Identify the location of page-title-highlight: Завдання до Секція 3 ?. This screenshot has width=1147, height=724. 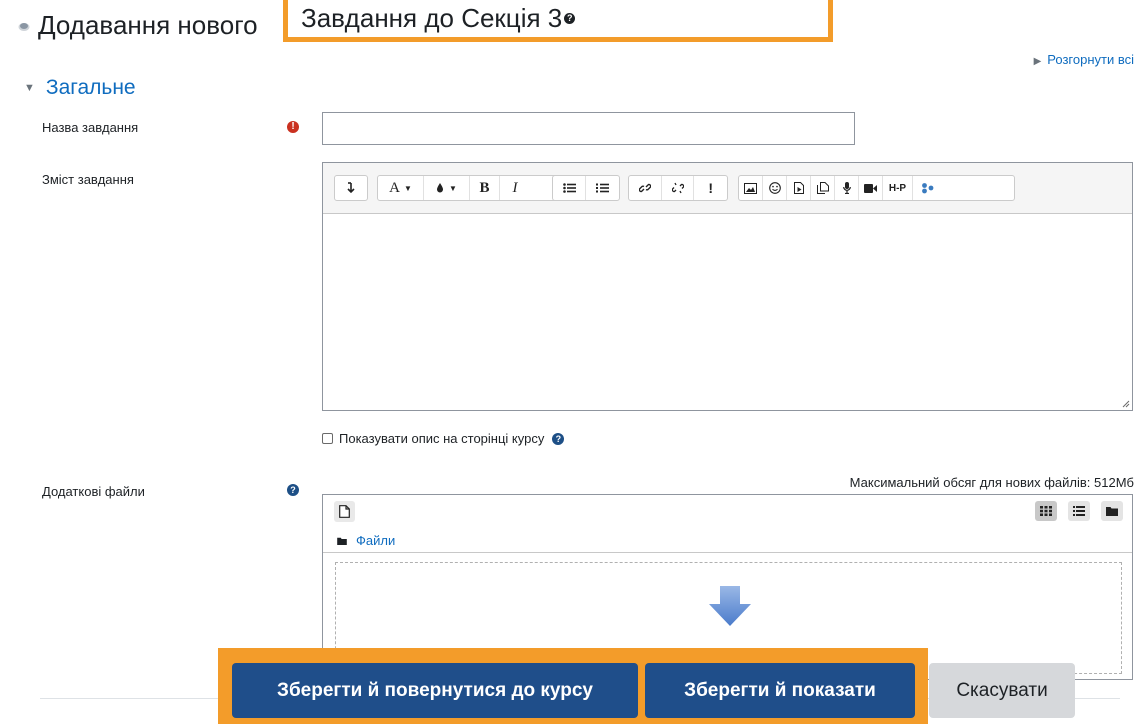
(558, 21).